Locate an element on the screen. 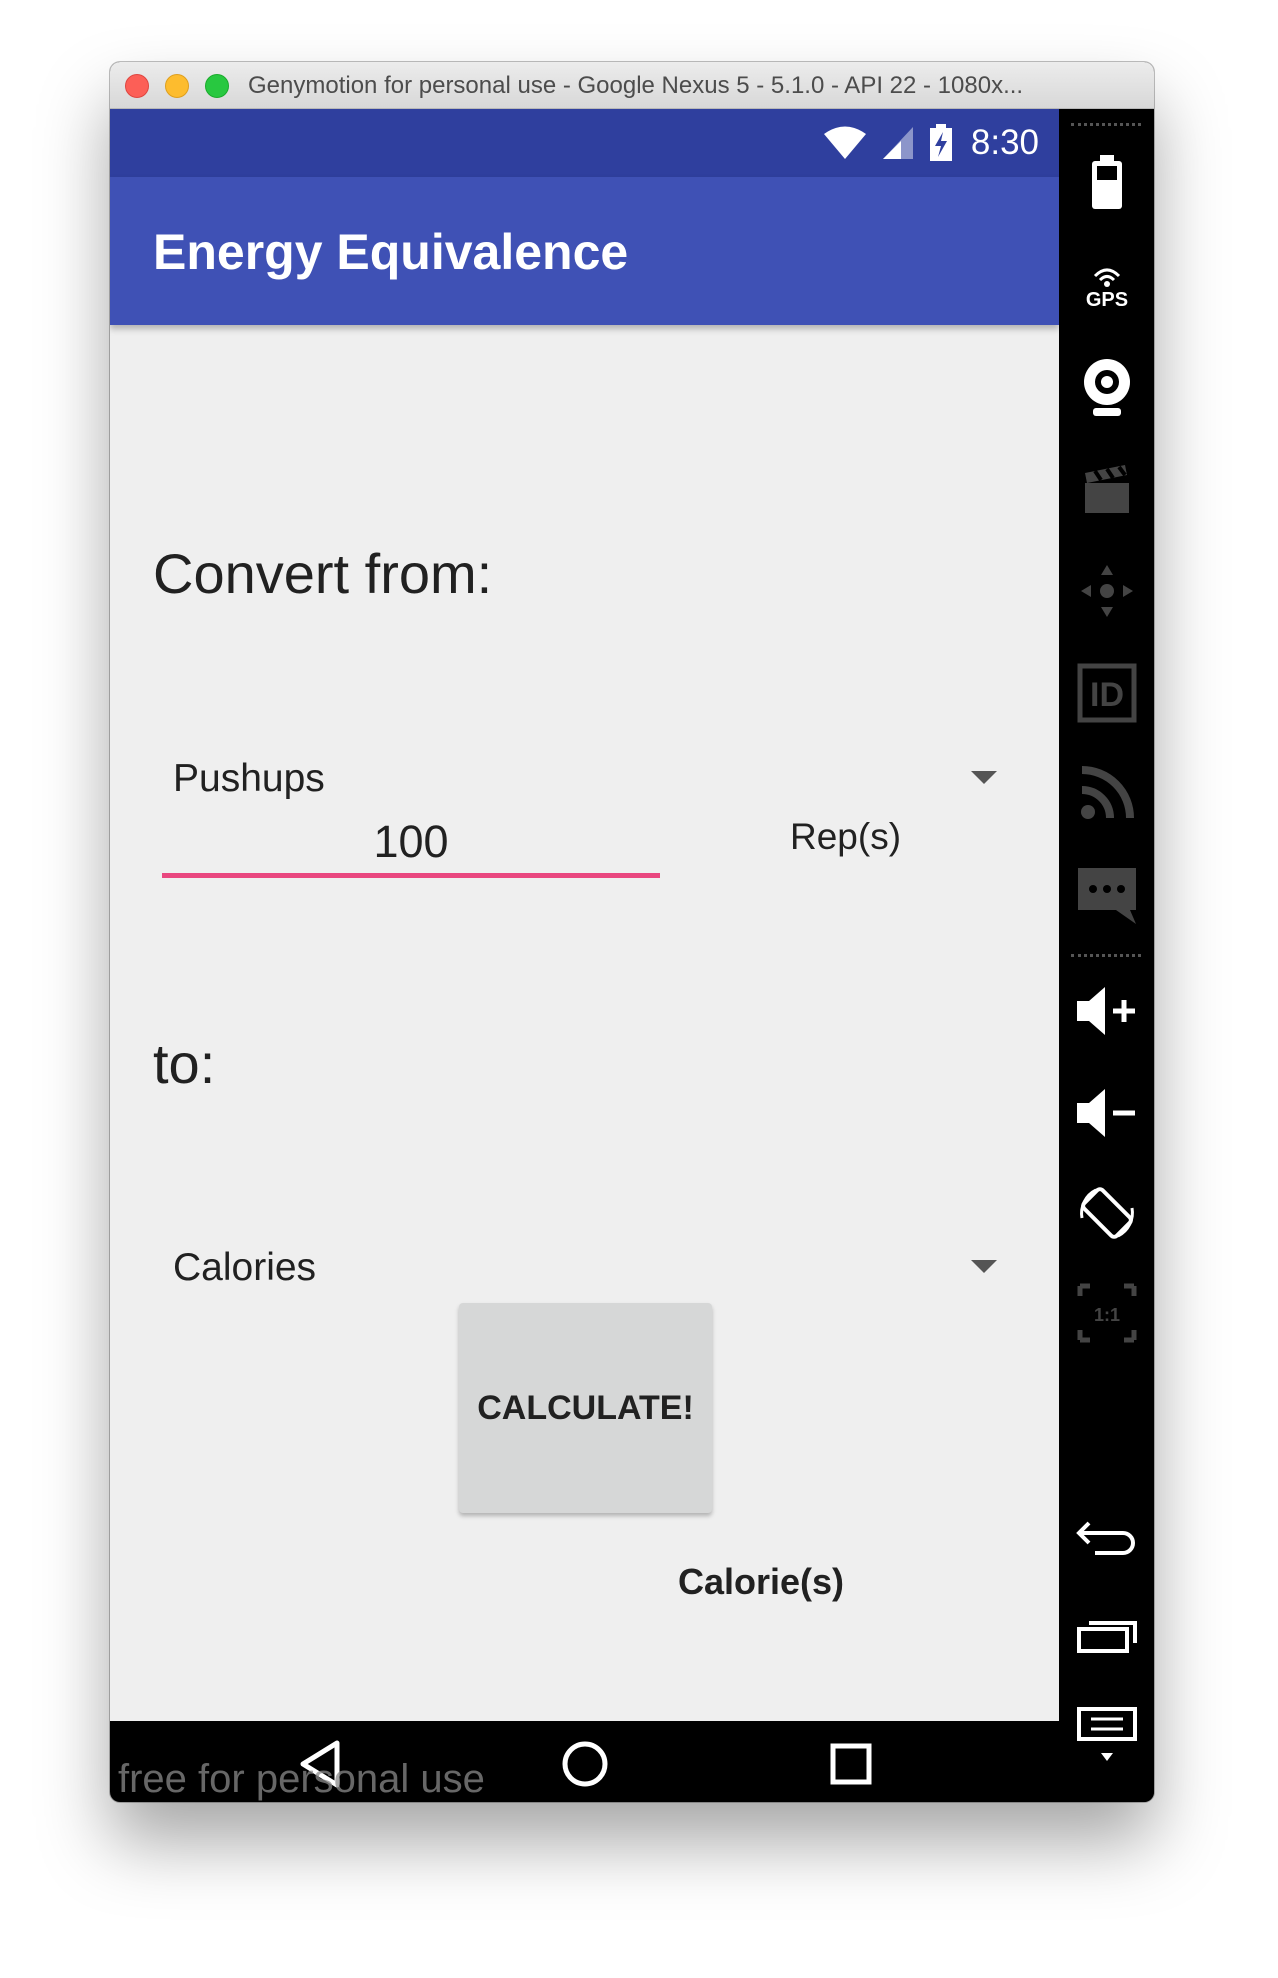 The height and width of the screenshot is (1978, 1278). volume-up-button is located at coordinates (1107, 1011).